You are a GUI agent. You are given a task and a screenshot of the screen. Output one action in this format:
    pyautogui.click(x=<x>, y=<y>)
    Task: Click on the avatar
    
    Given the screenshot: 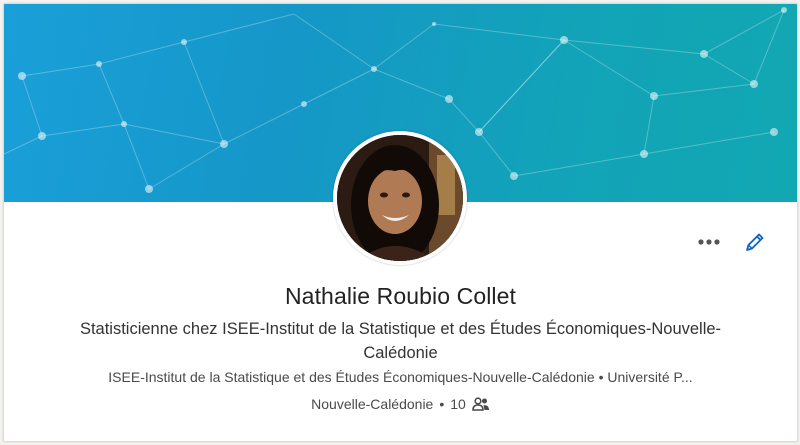 What is the action you would take?
    pyautogui.click(x=400, y=198)
    